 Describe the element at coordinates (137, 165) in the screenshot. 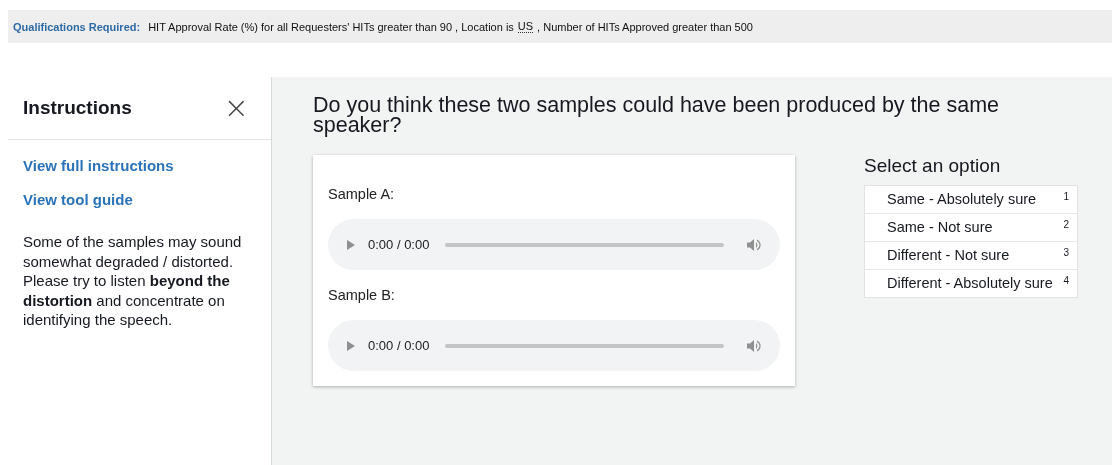

I see `instructions-link: View full instructions` at that location.